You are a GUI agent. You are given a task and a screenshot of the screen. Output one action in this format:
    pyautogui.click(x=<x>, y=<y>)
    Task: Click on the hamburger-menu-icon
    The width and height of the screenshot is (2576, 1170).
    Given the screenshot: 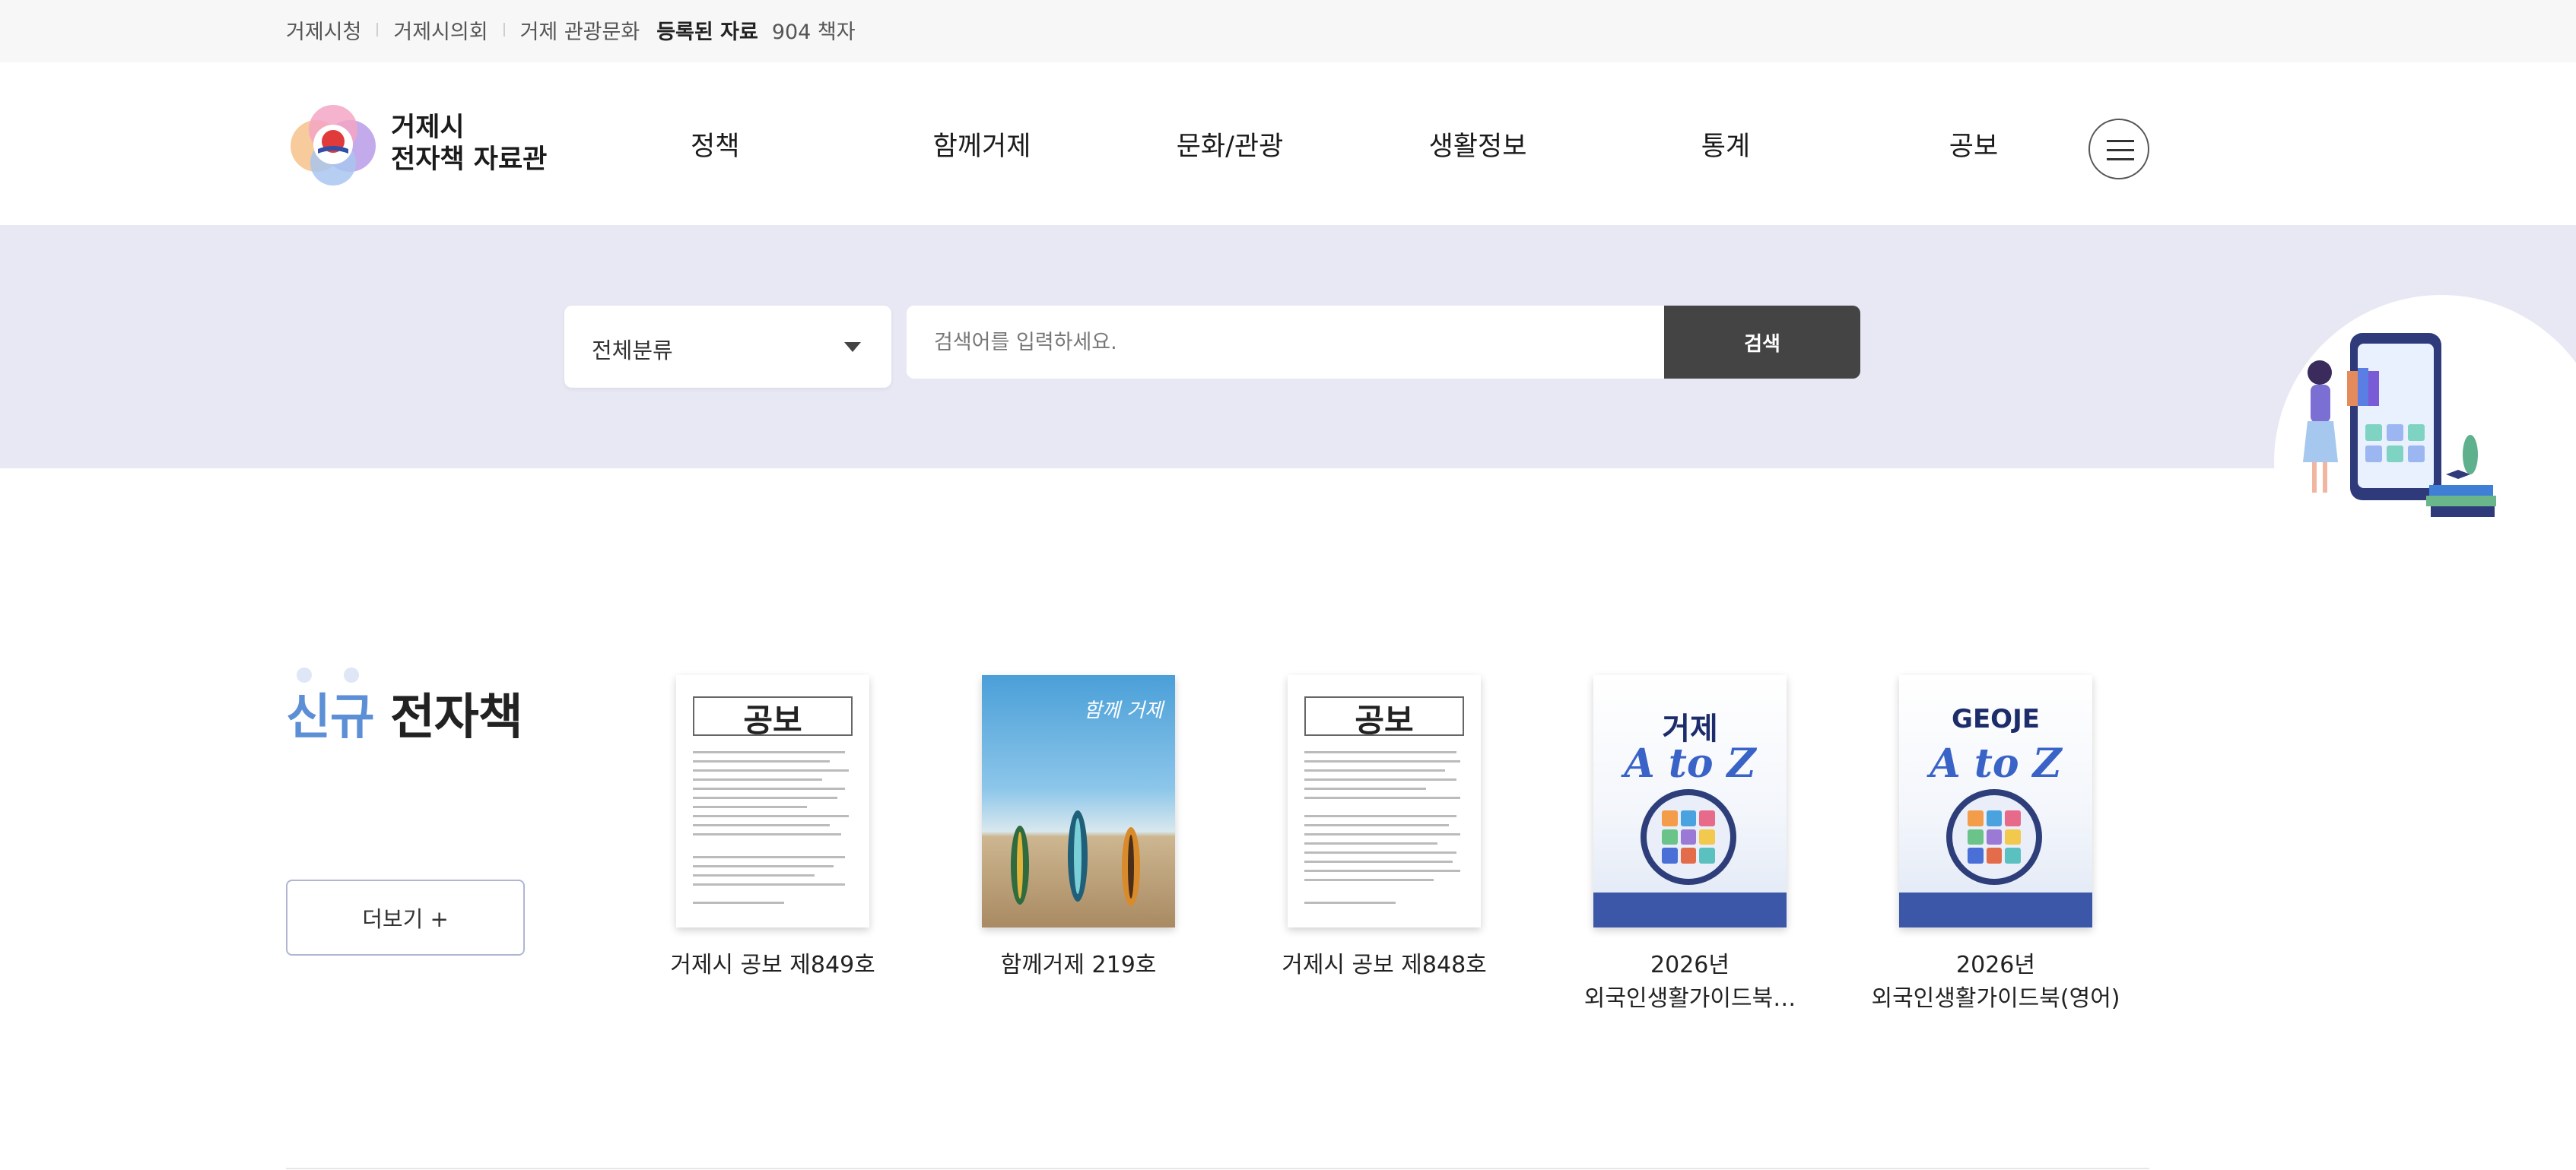 What is the action you would take?
    pyautogui.click(x=2118, y=149)
    